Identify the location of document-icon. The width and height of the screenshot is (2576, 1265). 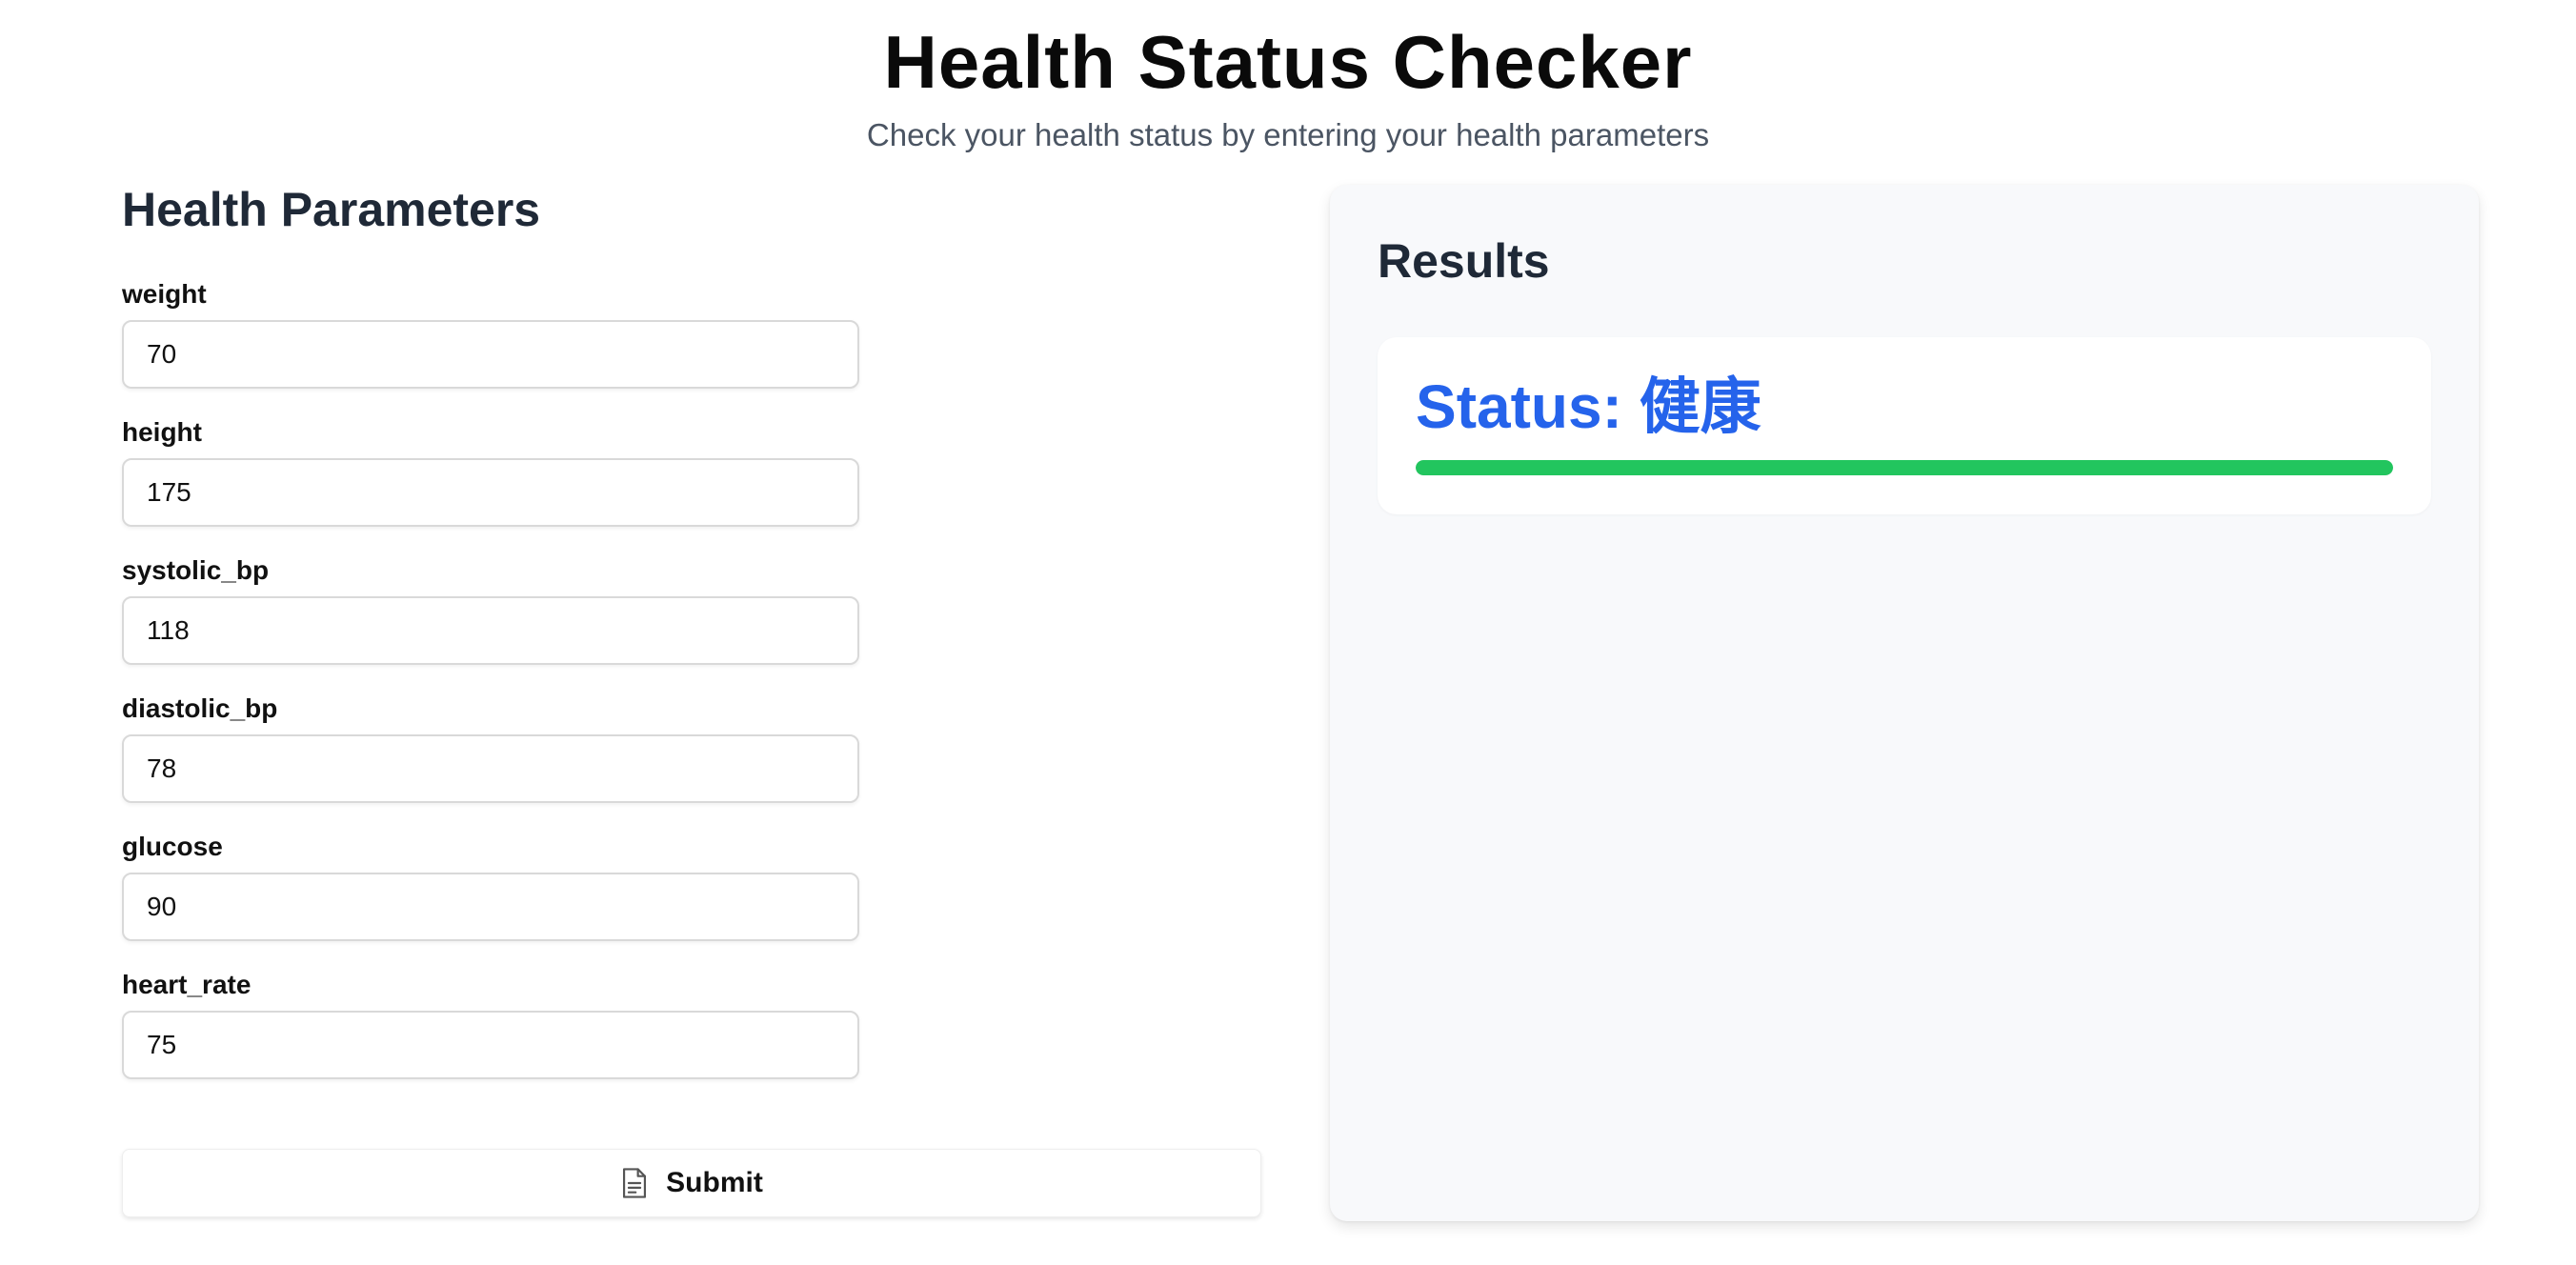
(635, 1183).